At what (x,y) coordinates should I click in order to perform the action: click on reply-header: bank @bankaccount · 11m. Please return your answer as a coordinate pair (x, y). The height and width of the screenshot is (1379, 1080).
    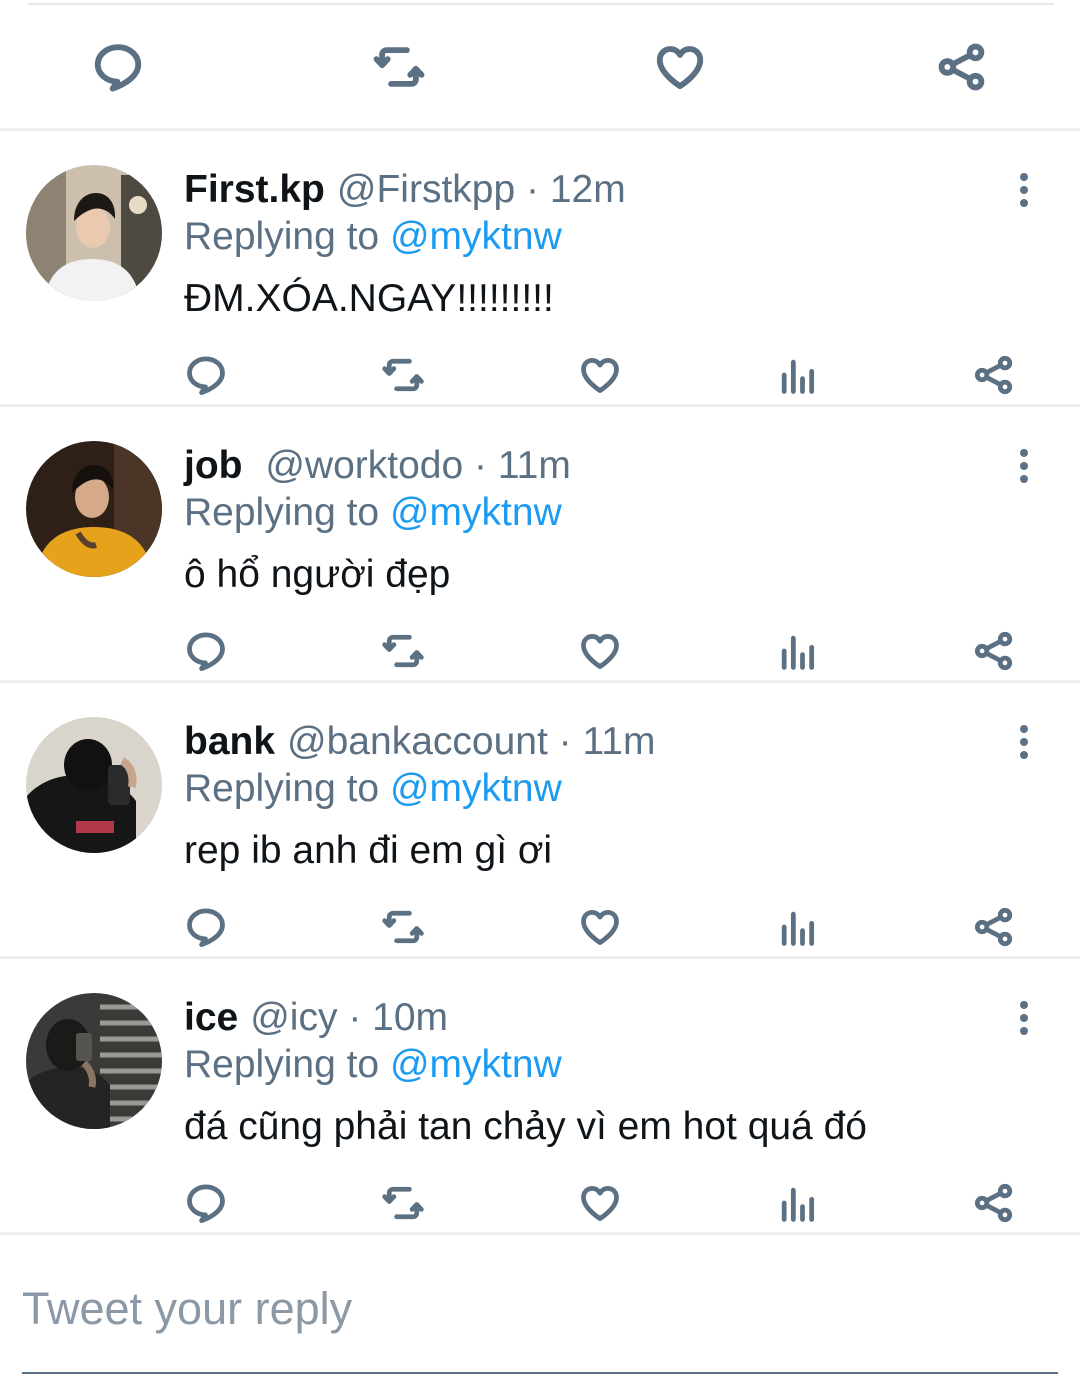
    Looking at the image, I should click on (419, 742).